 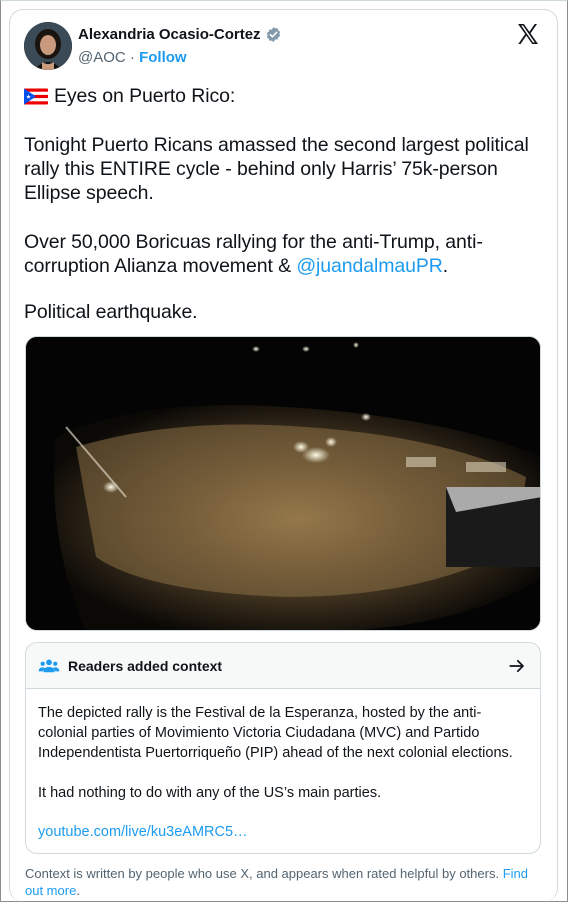 I want to click on footer-end: ., so click(x=78, y=890).